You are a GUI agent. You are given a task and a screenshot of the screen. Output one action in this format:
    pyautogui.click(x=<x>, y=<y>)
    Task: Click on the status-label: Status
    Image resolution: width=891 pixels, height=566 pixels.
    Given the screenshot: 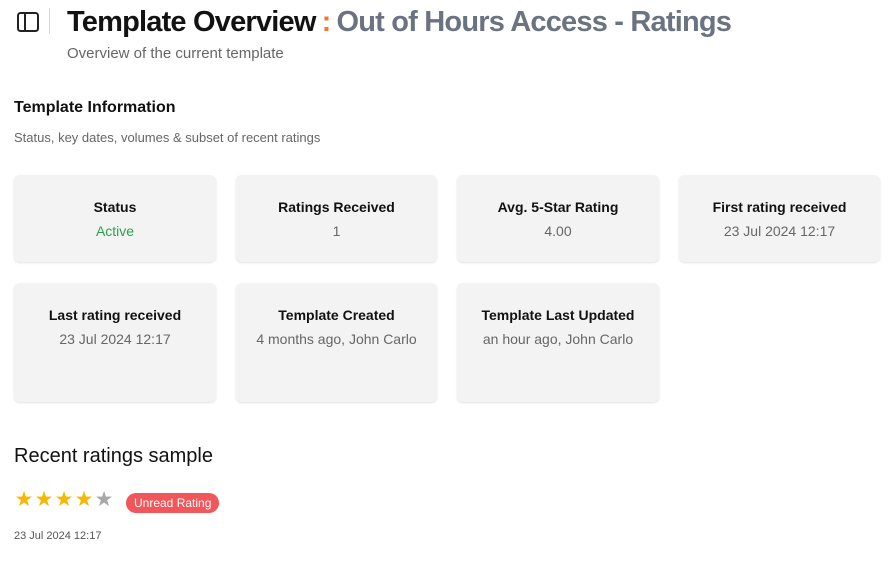 What is the action you would take?
    pyautogui.click(x=115, y=207)
    